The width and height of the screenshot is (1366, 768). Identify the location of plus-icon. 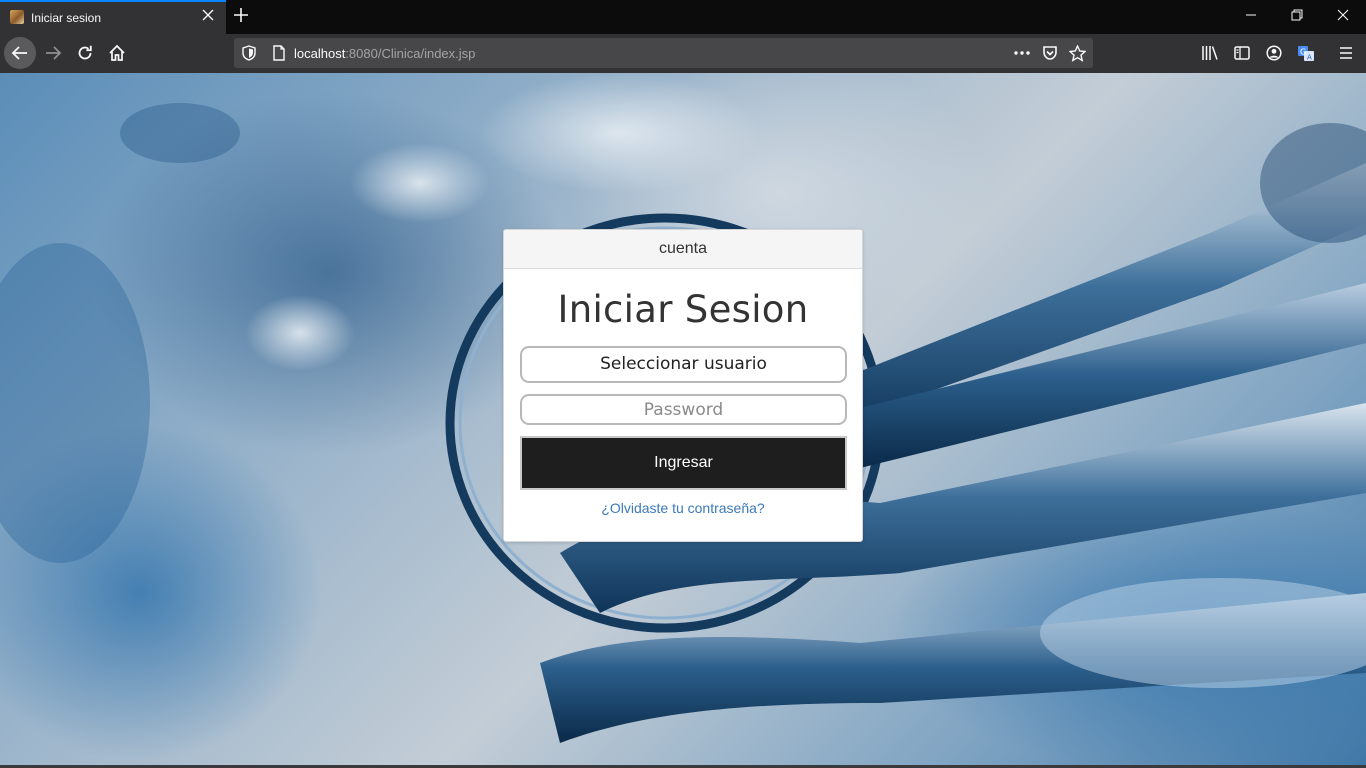
(241, 15).